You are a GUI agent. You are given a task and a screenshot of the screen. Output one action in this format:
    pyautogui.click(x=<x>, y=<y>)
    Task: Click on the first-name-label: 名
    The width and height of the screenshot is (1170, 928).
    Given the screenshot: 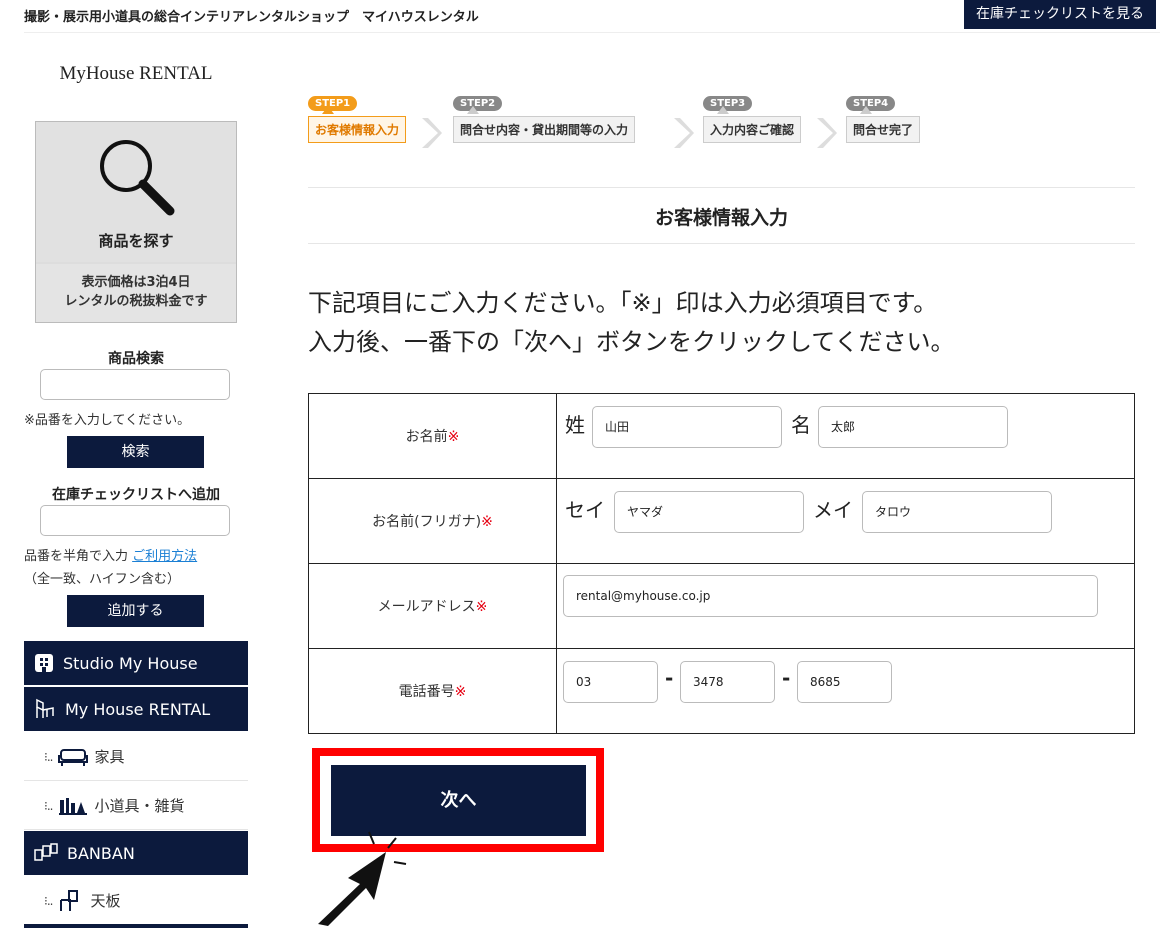 What is the action you would take?
    pyautogui.click(x=801, y=424)
    